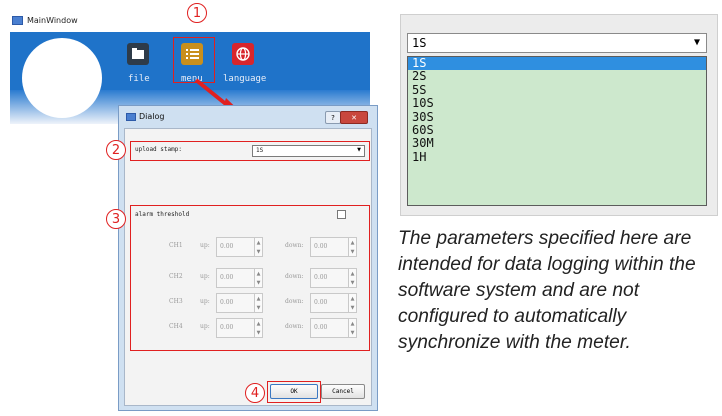  Describe the element at coordinates (321, 327) in the screenshot. I see `ch4-down-value: 0.00` at that location.